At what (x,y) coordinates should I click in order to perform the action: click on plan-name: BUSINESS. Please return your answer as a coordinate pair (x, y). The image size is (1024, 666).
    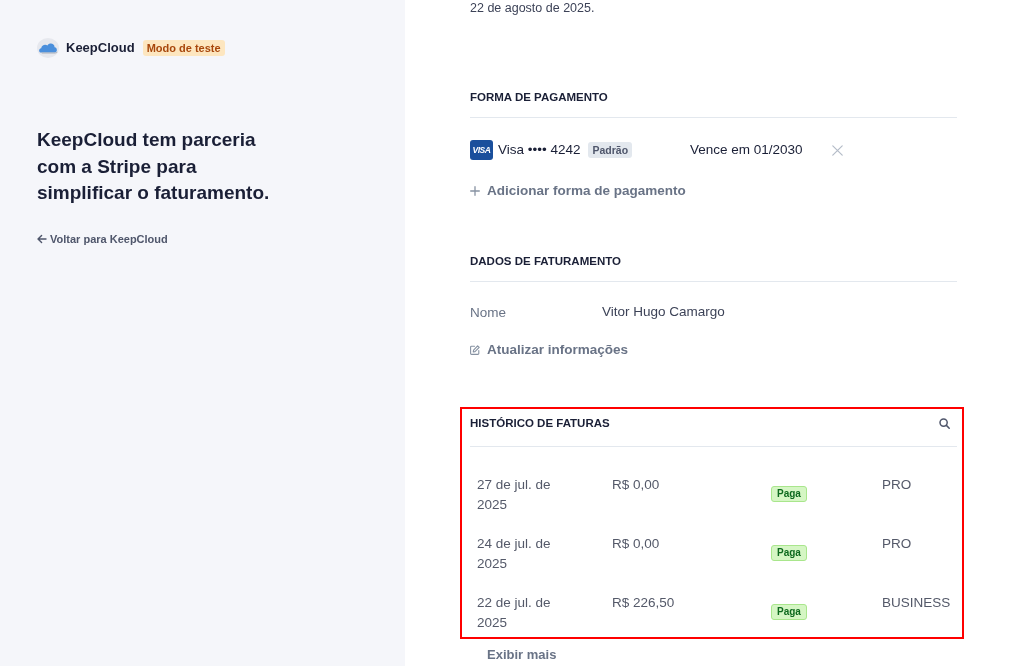
    Looking at the image, I should click on (916, 603).